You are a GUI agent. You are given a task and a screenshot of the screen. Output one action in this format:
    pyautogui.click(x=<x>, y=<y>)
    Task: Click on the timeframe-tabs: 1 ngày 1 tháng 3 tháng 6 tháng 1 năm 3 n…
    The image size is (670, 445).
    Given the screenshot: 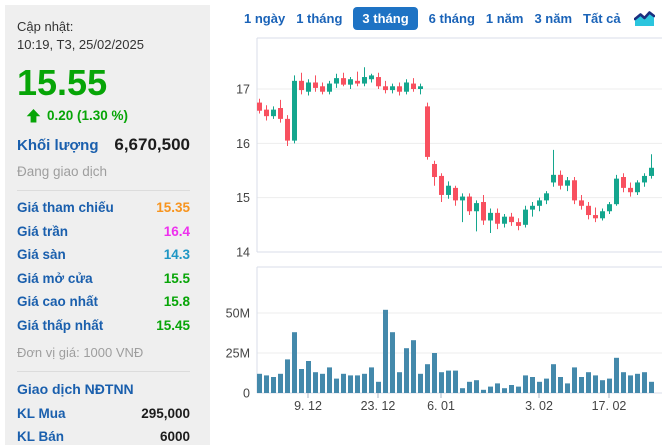 What is the action you would take?
    pyautogui.click(x=449, y=18)
    